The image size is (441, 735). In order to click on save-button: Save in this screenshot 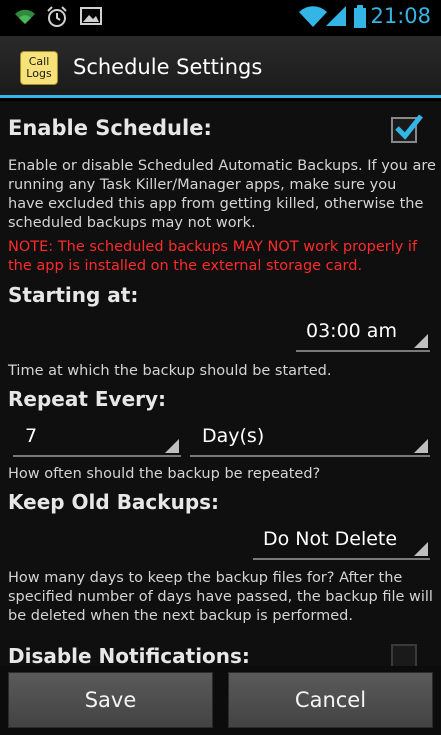, I will do `click(110, 700)`.